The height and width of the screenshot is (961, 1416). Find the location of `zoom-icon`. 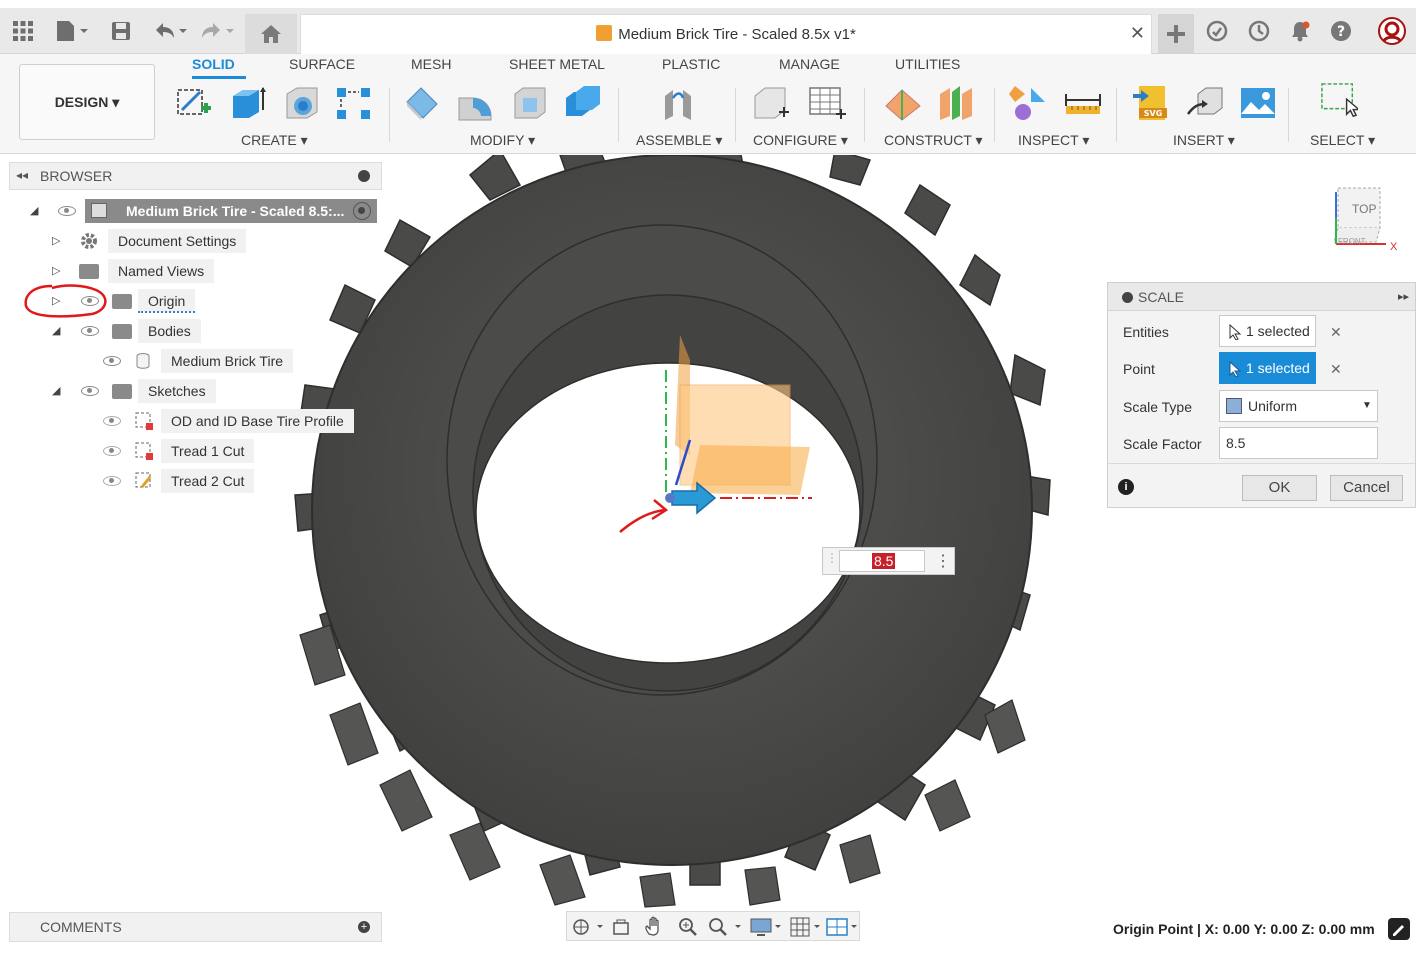

zoom-icon is located at coordinates (688, 927).